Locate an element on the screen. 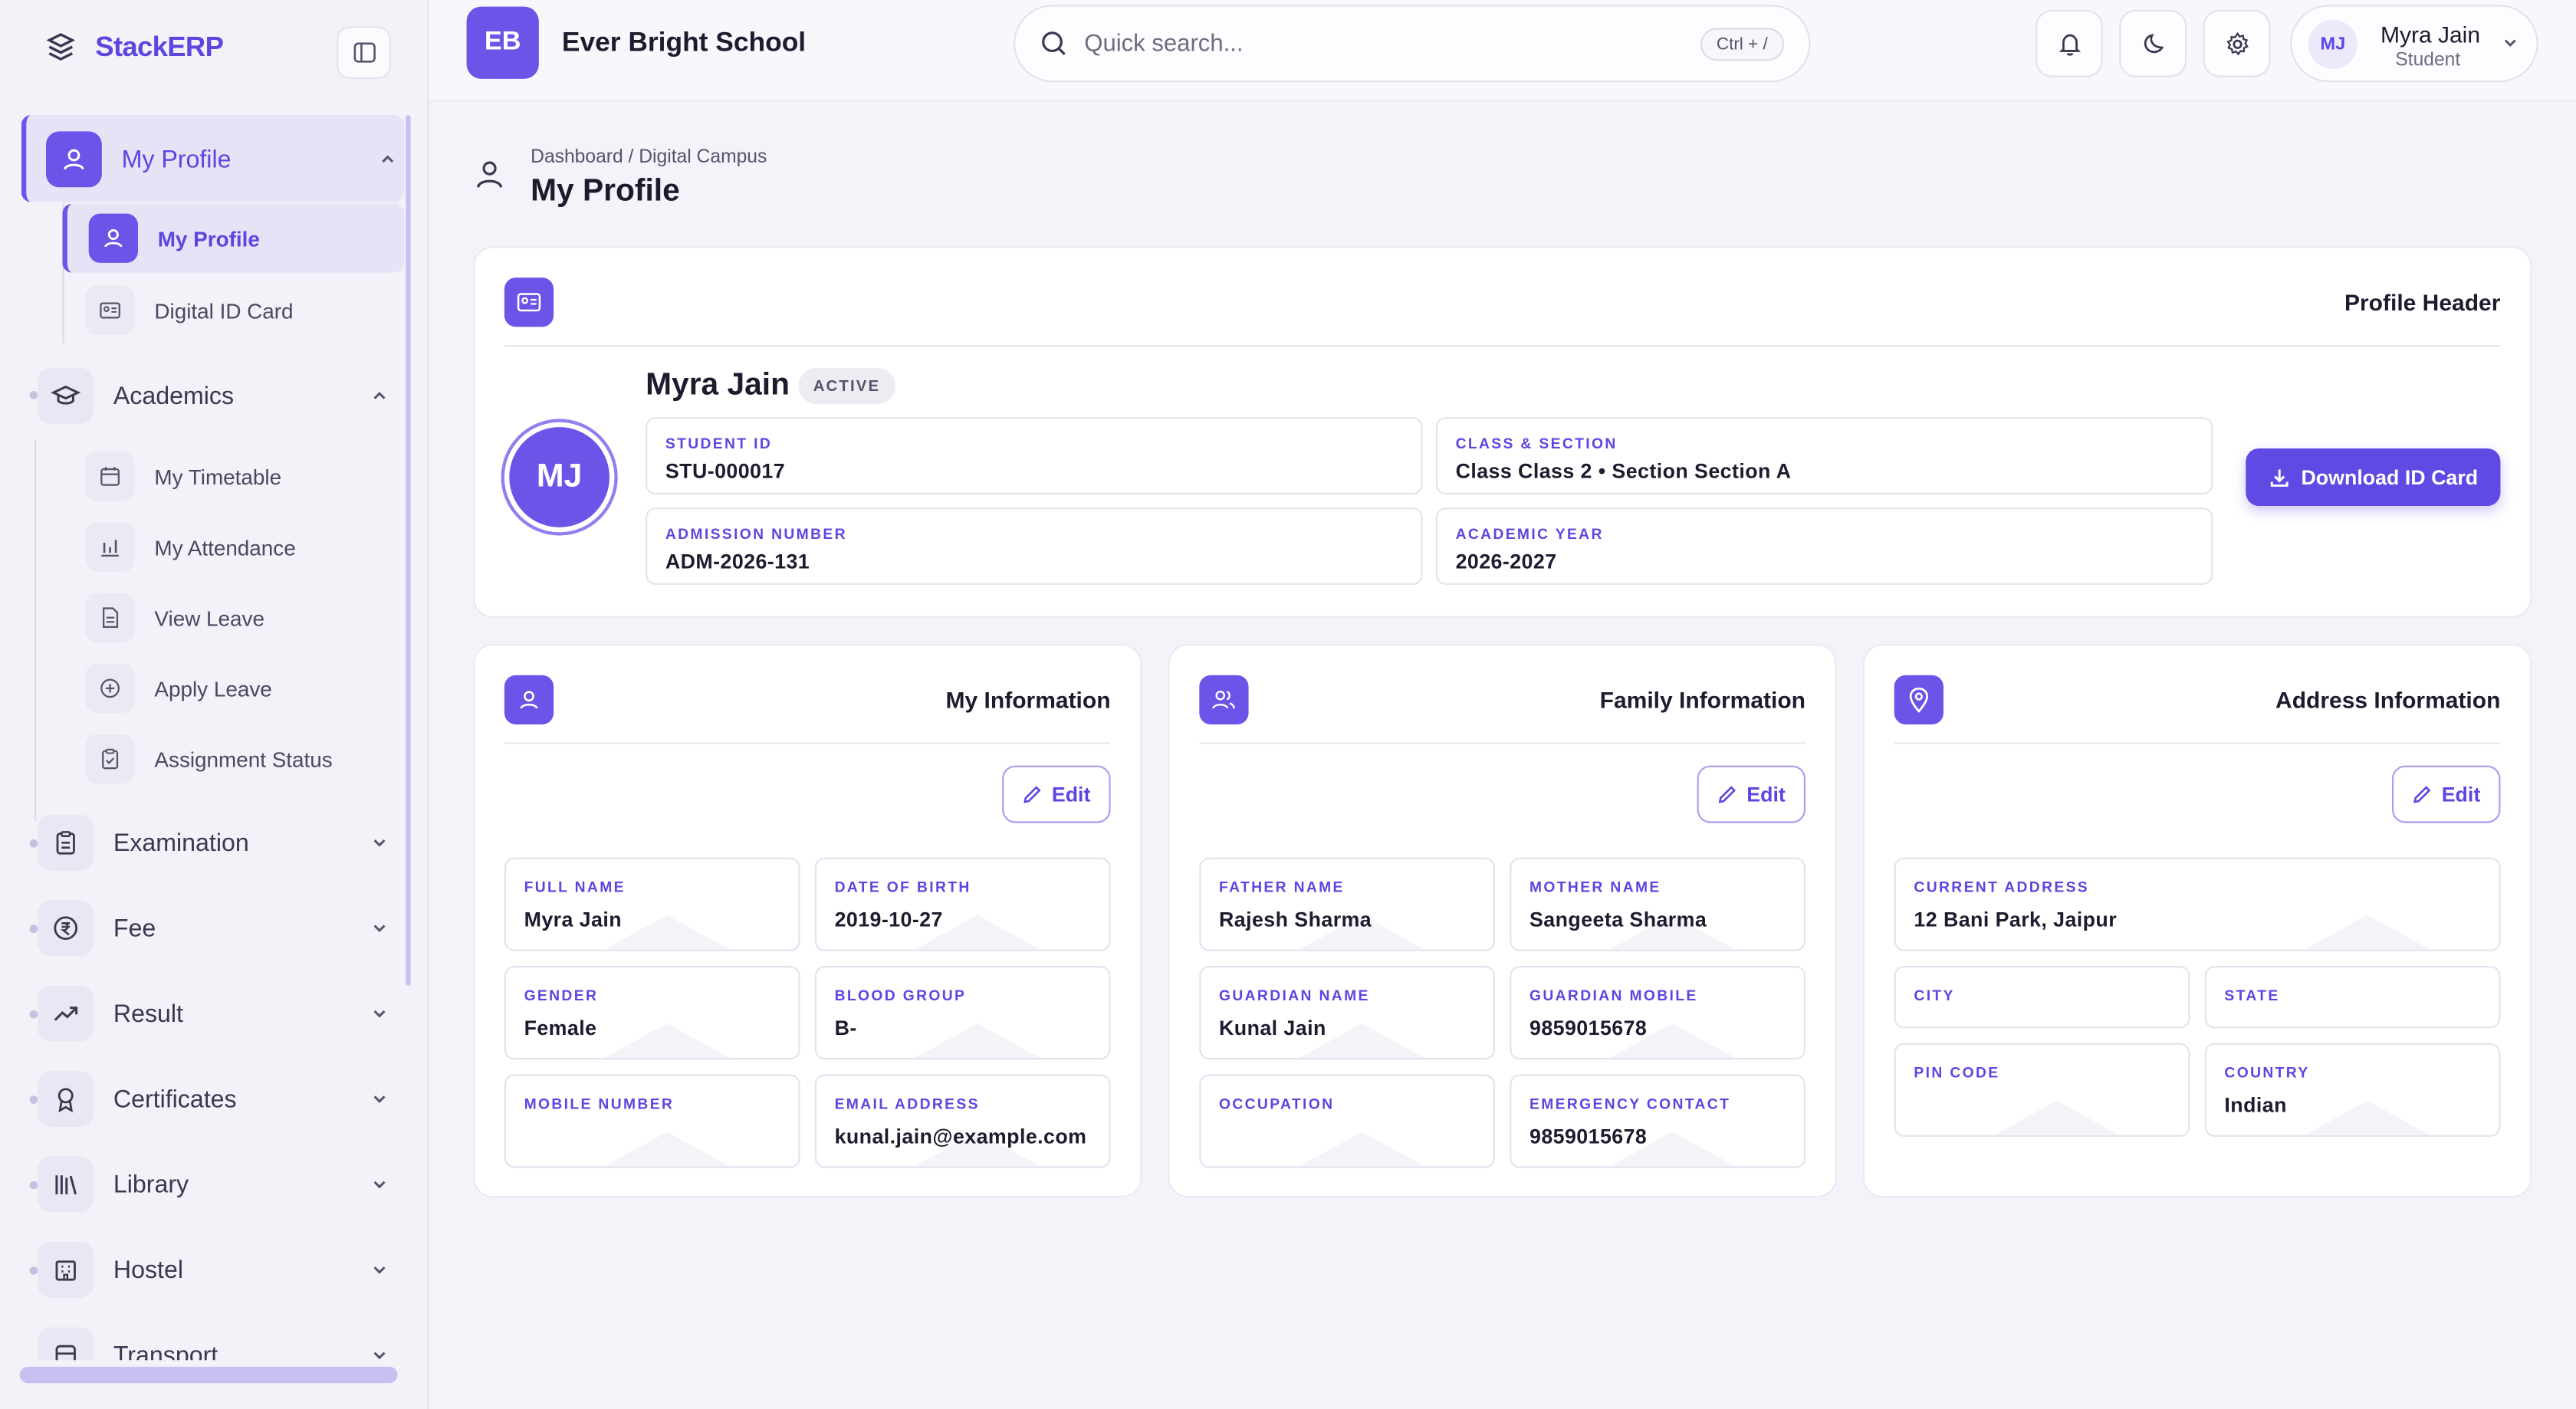 The height and width of the screenshot is (1409, 2576). sidebar-group-label: Certificates is located at coordinates (175, 1099).